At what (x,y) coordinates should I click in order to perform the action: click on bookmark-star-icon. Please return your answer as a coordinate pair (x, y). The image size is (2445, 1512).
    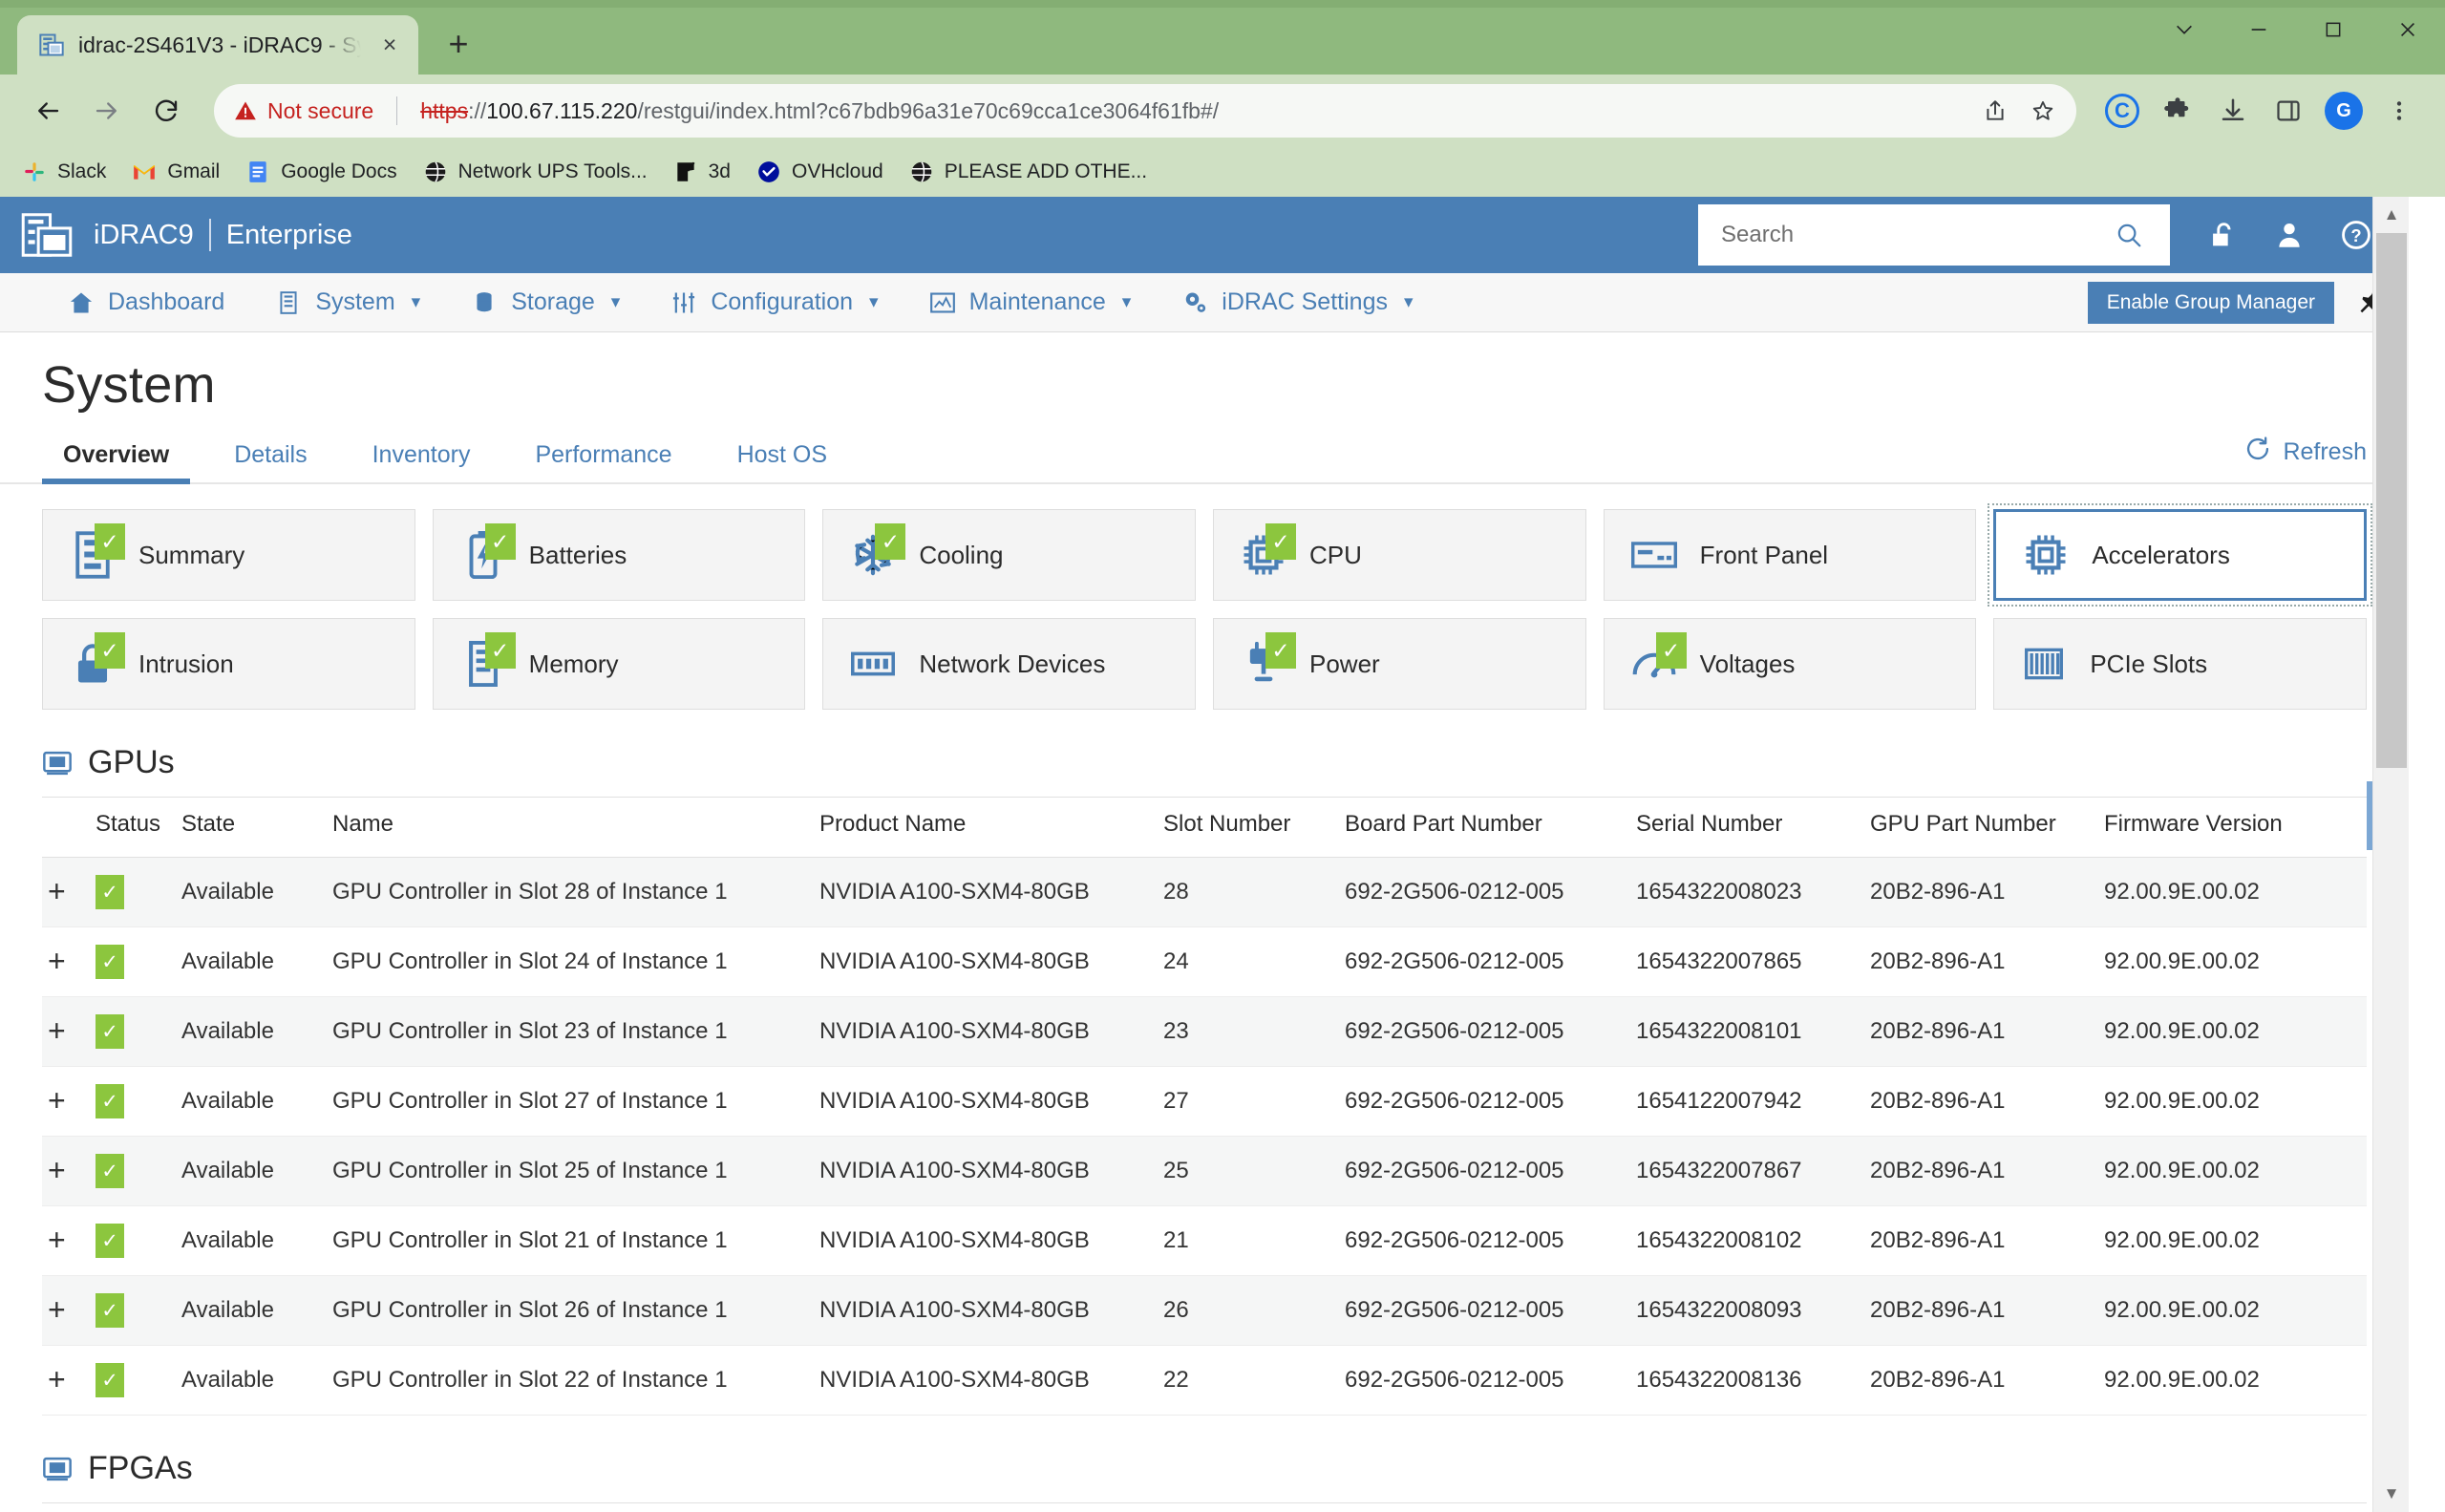
    Looking at the image, I should click on (2043, 111).